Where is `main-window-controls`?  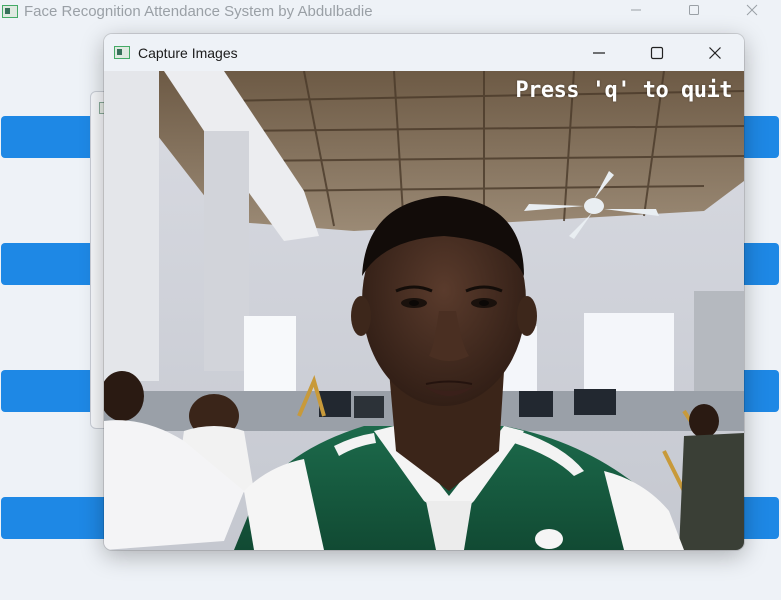
main-window-controls is located at coordinates (694, 10).